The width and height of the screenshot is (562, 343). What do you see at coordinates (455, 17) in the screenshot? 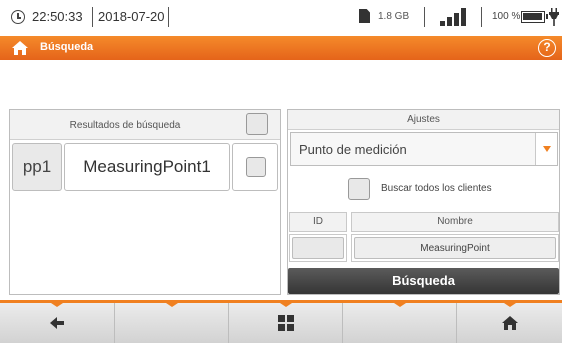
I see `signal-icon` at bounding box center [455, 17].